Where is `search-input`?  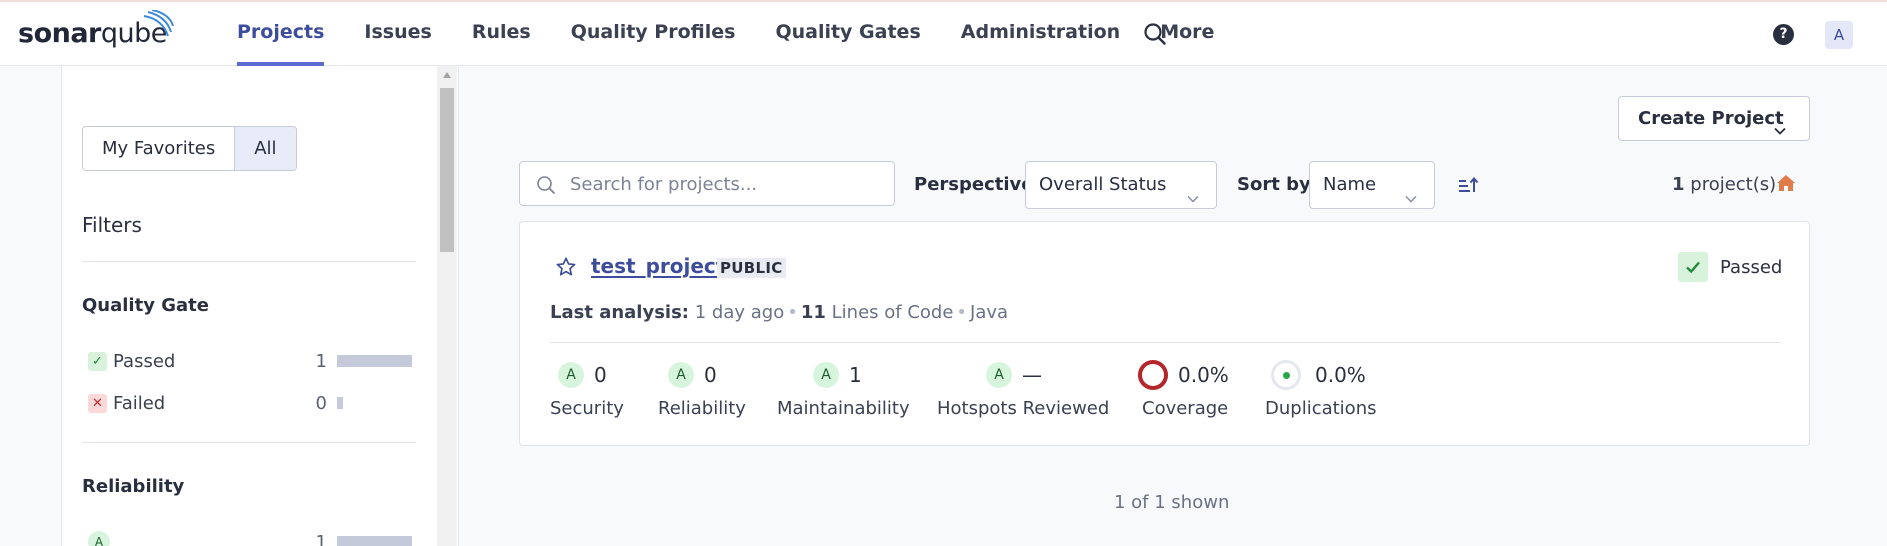
search-input is located at coordinates (725, 184).